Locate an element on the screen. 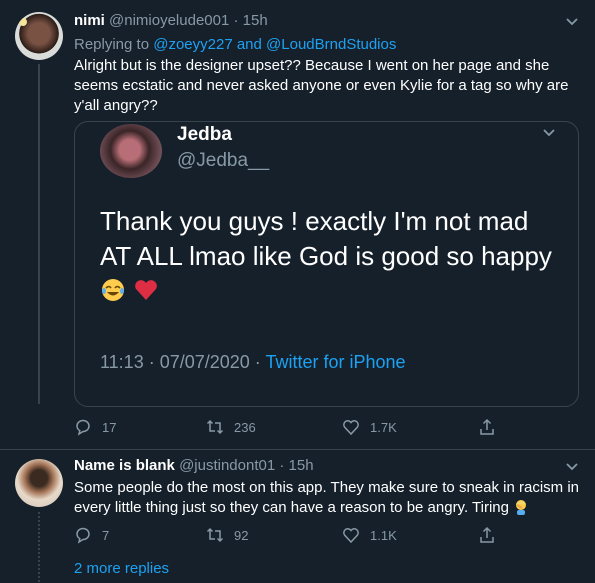  replying-label: Replying to is located at coordinates (112, 44).